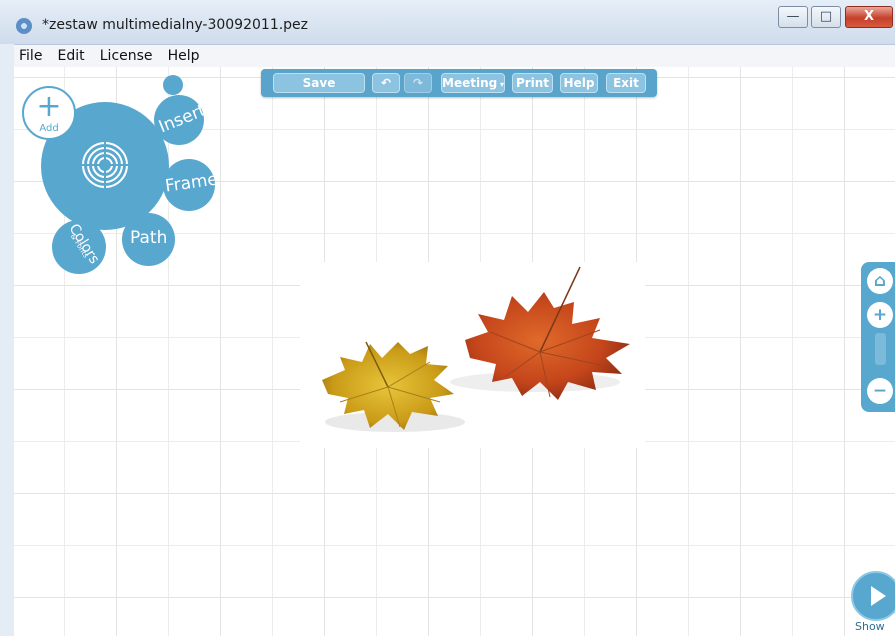  Describe the element at coordinates (173, 85) in the screenshot. I see `bubble-handle` at that location.